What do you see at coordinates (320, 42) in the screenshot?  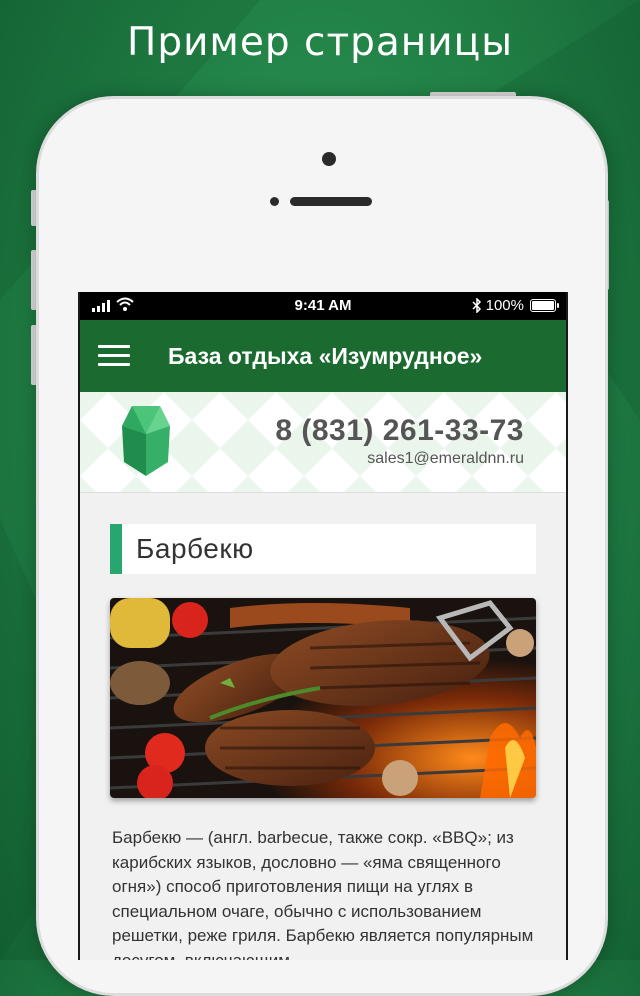 I see `promo-title: Пример страницы` at bounding box center [320, 42].